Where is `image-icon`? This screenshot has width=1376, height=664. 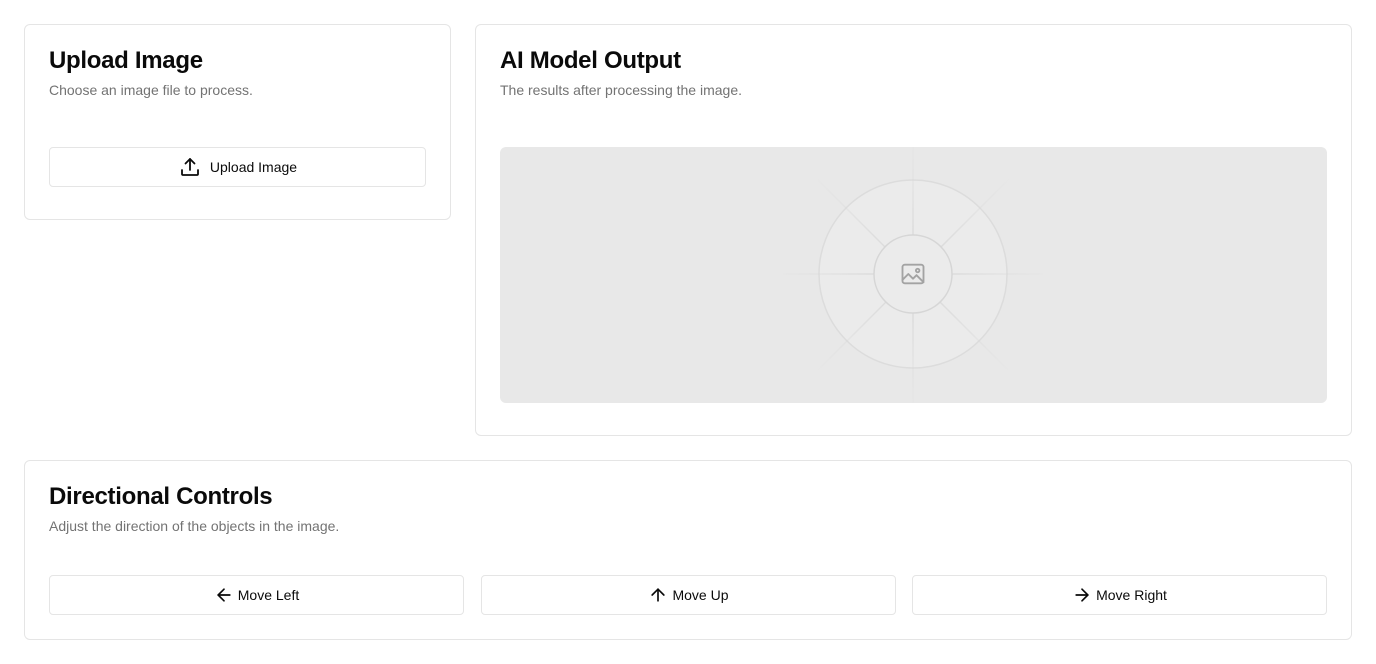
image-icon is located at coordinates (913, 274).